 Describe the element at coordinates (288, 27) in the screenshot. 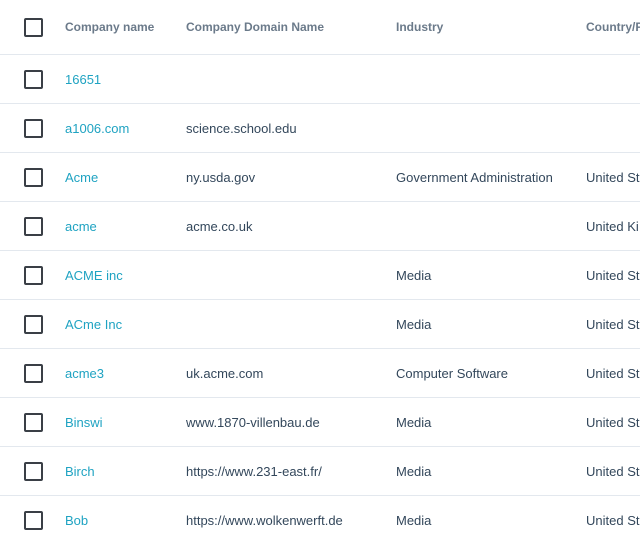

I see `column-header-domain: Company Domain Name` at that location.